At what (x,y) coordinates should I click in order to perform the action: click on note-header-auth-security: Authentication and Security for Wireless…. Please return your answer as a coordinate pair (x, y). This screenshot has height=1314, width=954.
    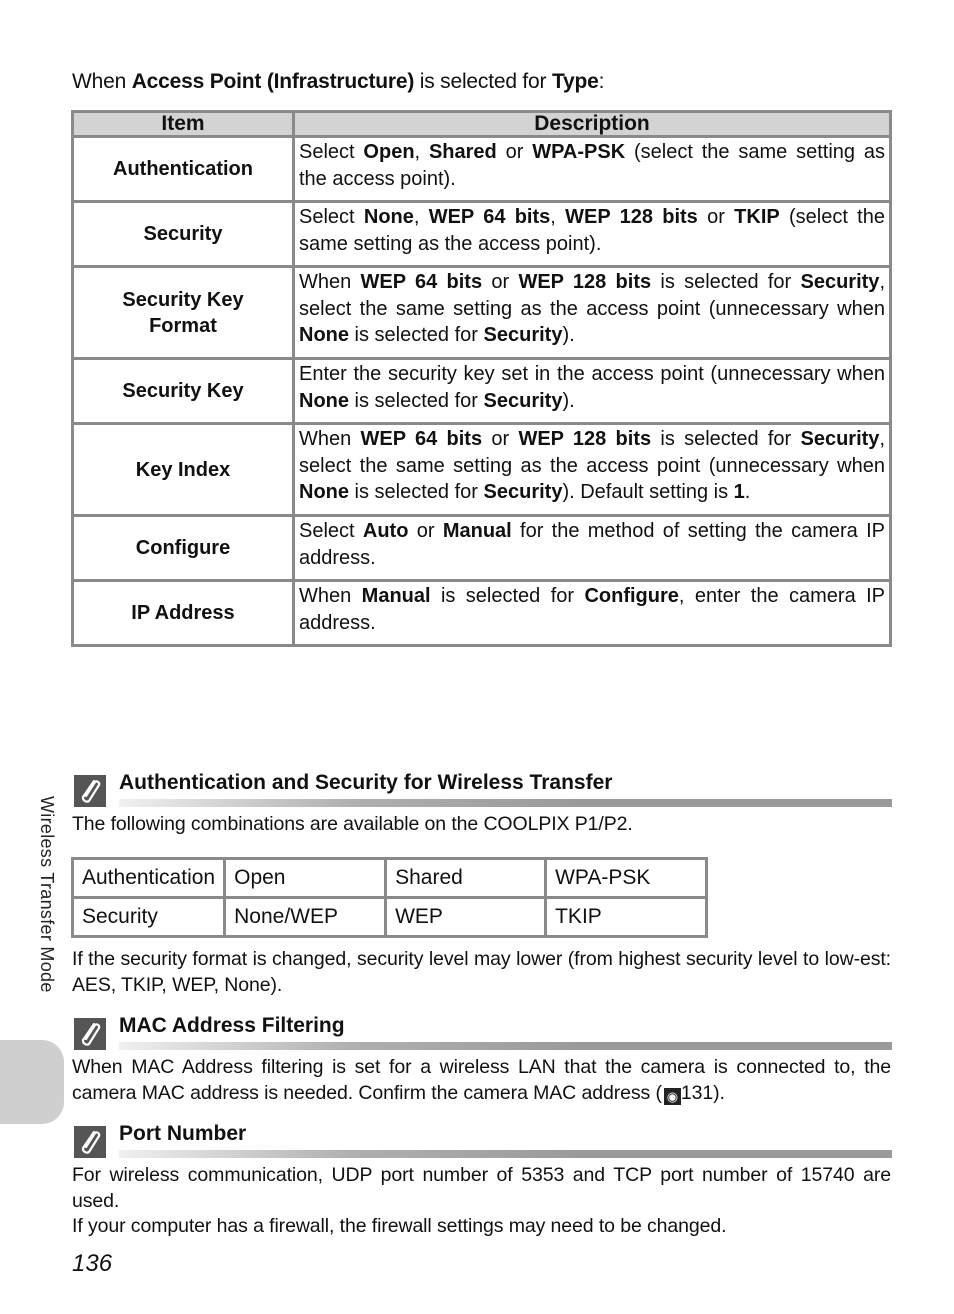
    Looking at the image, I should click on (482, 793).